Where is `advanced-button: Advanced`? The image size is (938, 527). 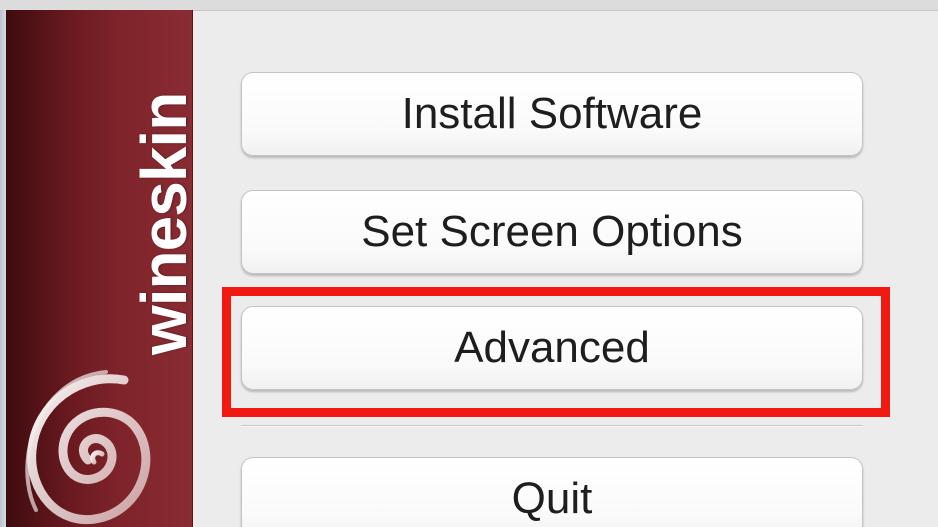 advanced-button: Advanced is located at coordinates (552, 348).